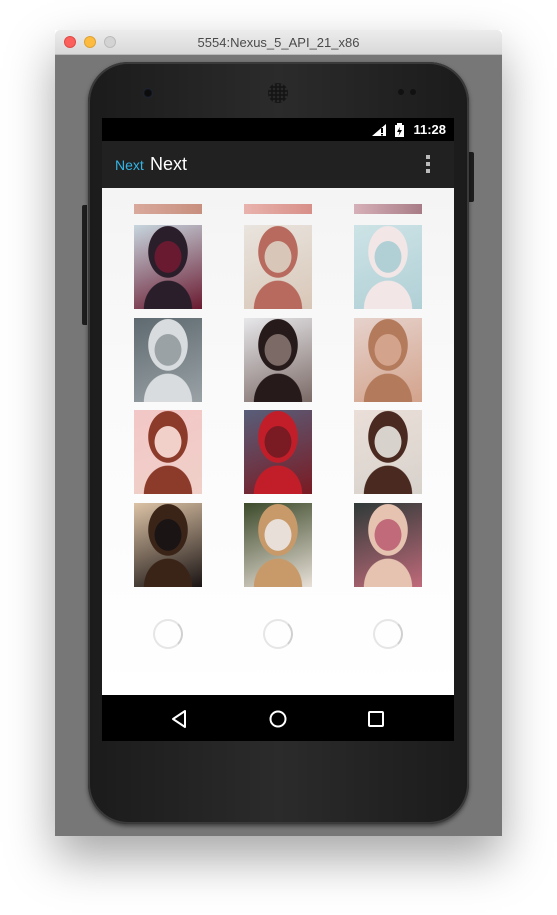 This screenshot has height=915, width=557. I want to click on status-time: 11:28, so click(429, 129).